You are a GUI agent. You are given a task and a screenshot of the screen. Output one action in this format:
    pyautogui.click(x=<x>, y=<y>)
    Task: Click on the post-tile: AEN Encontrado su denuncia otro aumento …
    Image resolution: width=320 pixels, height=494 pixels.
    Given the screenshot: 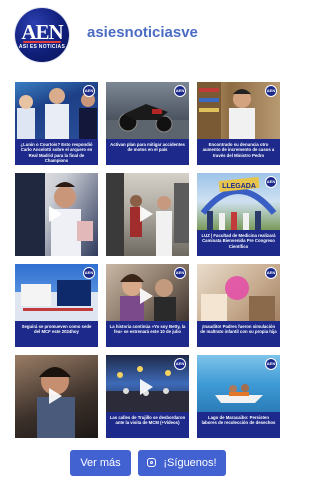 What is the action you would take?
    pyautogui.click(x=238, y=123)
    